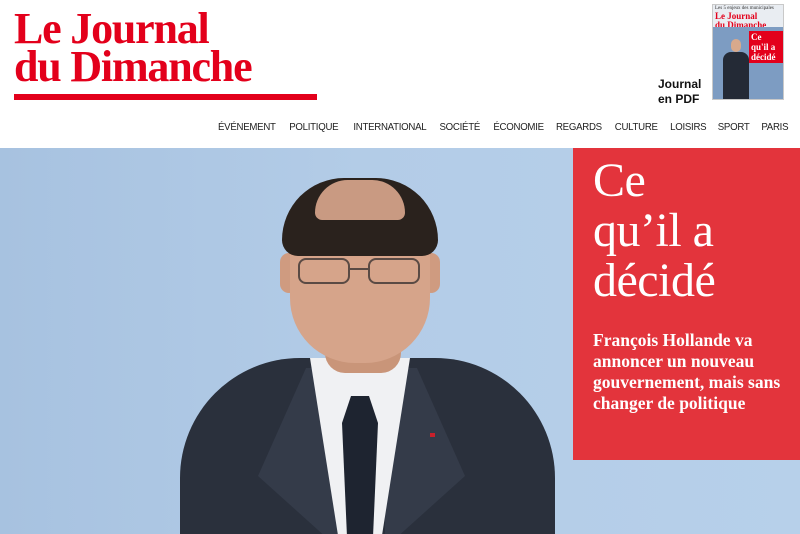  I want to click on nav-item-paris: PARIS, so click(774, 127).